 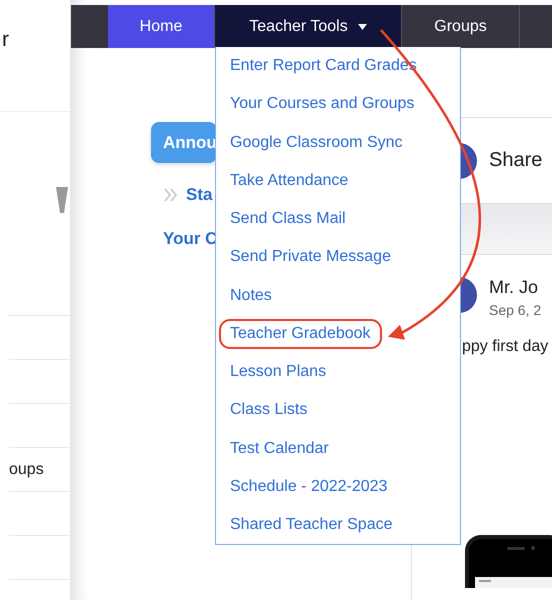 I want to click on menu-item: Send Class Mail, so click(x=288, y=219).